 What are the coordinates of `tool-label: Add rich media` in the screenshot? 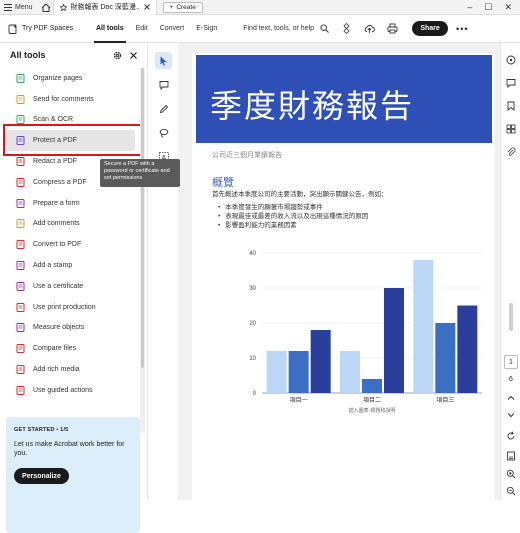 It's located at (56, 370).